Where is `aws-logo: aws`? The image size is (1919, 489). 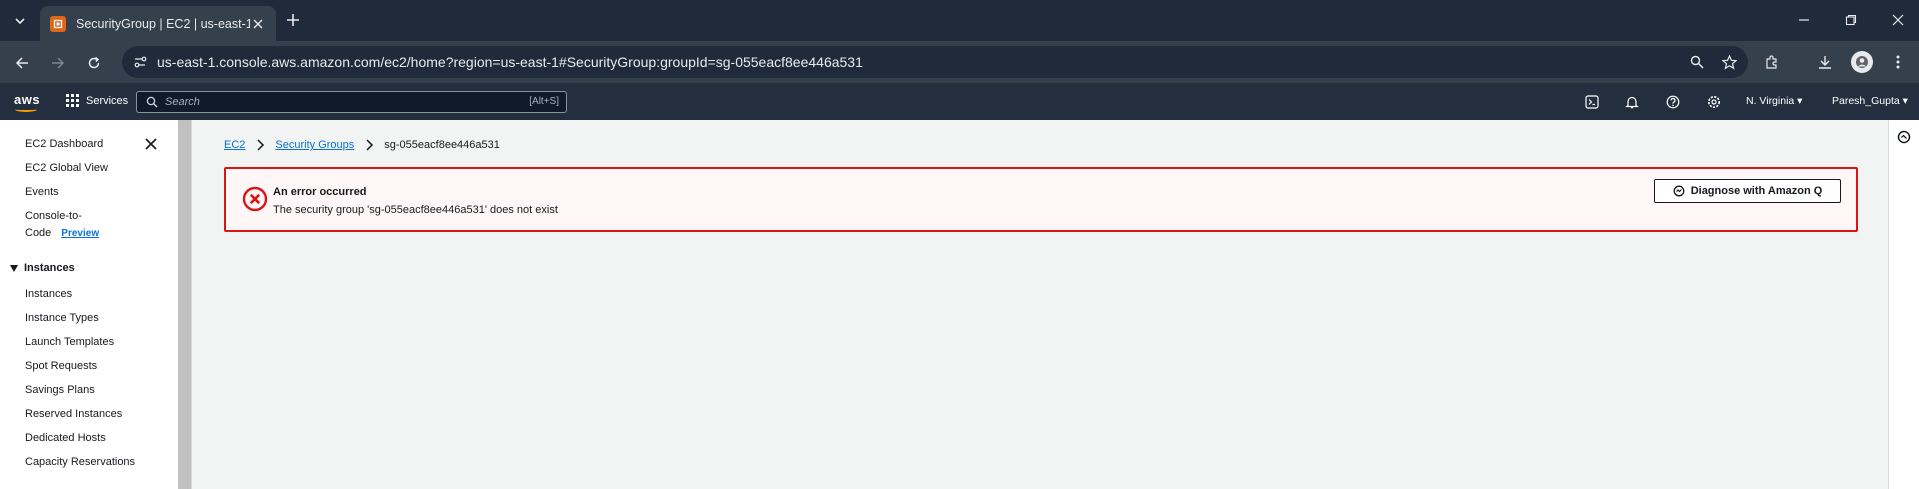 aws-logo: aws is located at coordinates (27, 99).